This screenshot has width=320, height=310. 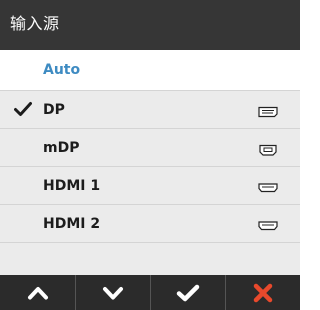 I want to click on close-icon, so click(x=263, y=292).